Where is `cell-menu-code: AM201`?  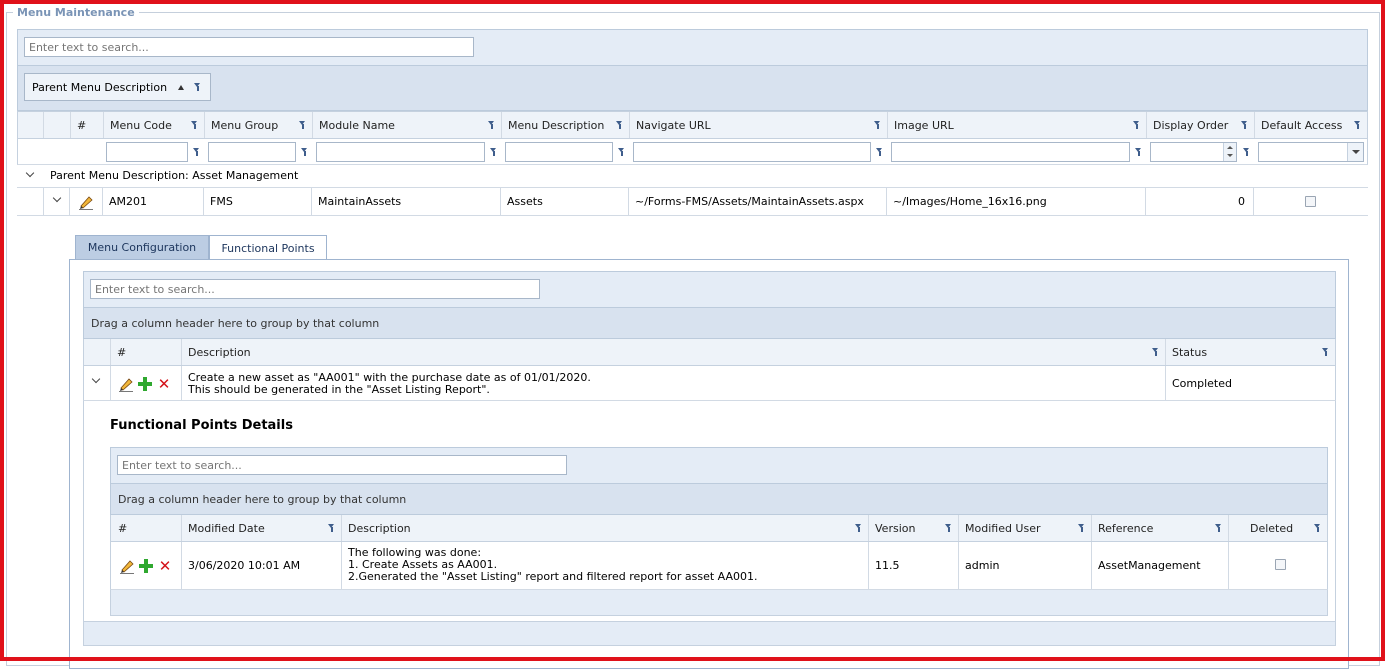
cell-menu-code: AM201 is located at coordinates (153, 201).